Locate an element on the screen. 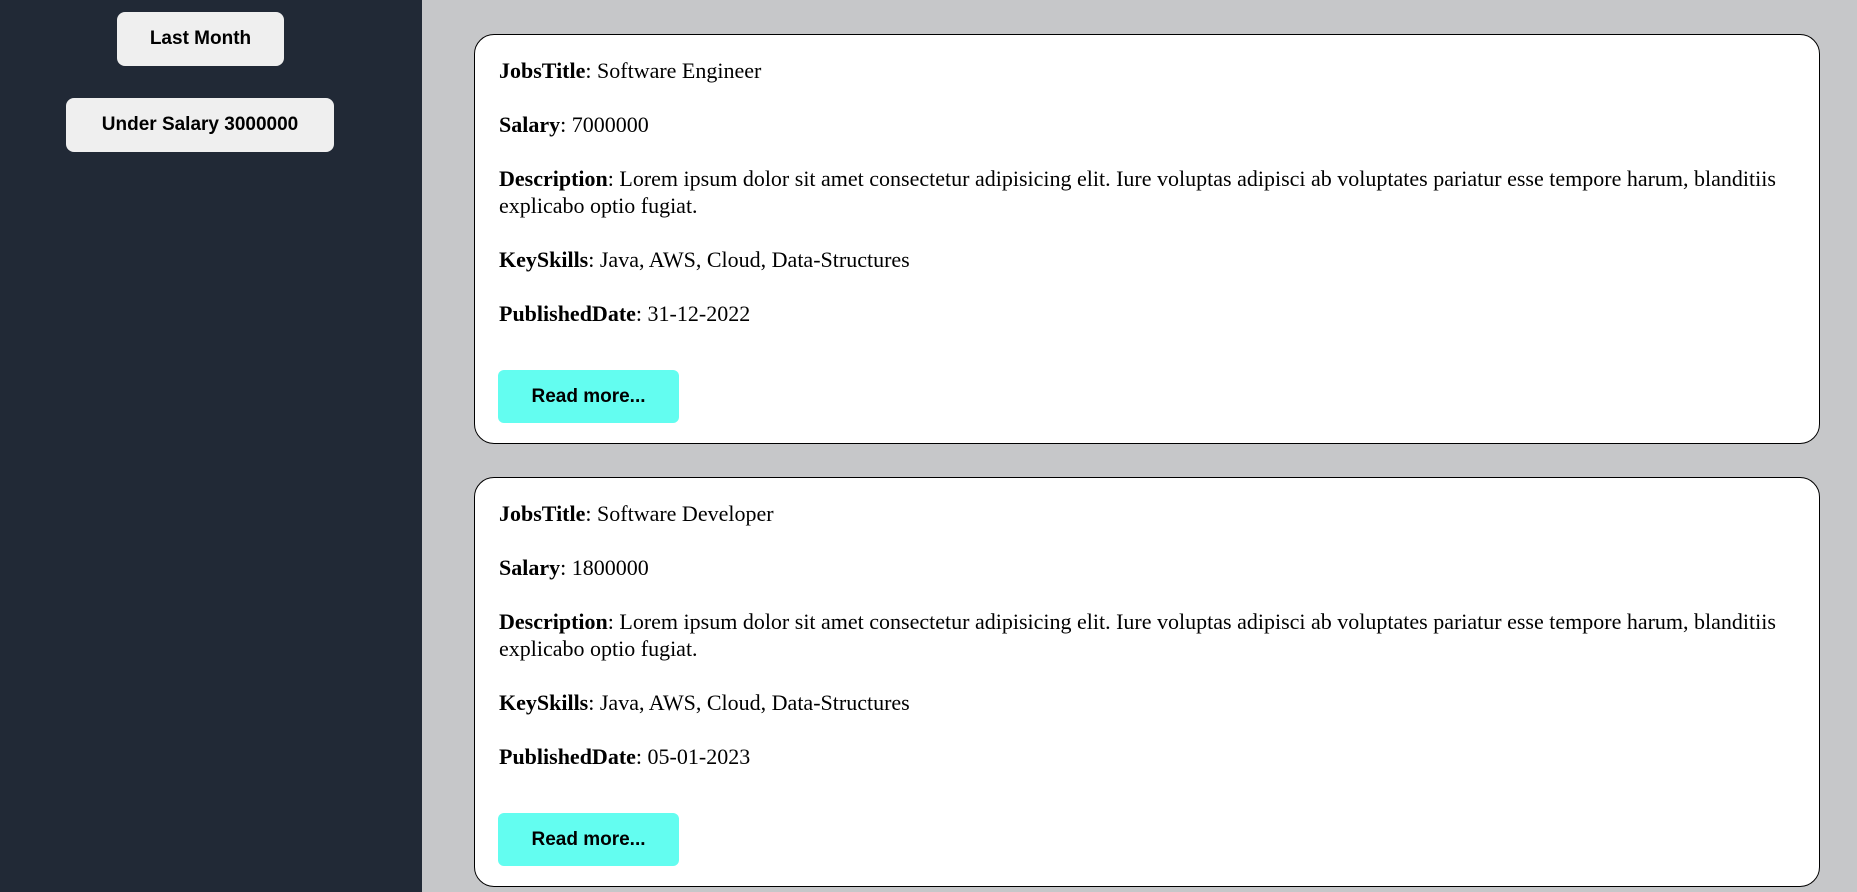  salary-field: Salary: 1800000 is located at coordinates (1148, 567).